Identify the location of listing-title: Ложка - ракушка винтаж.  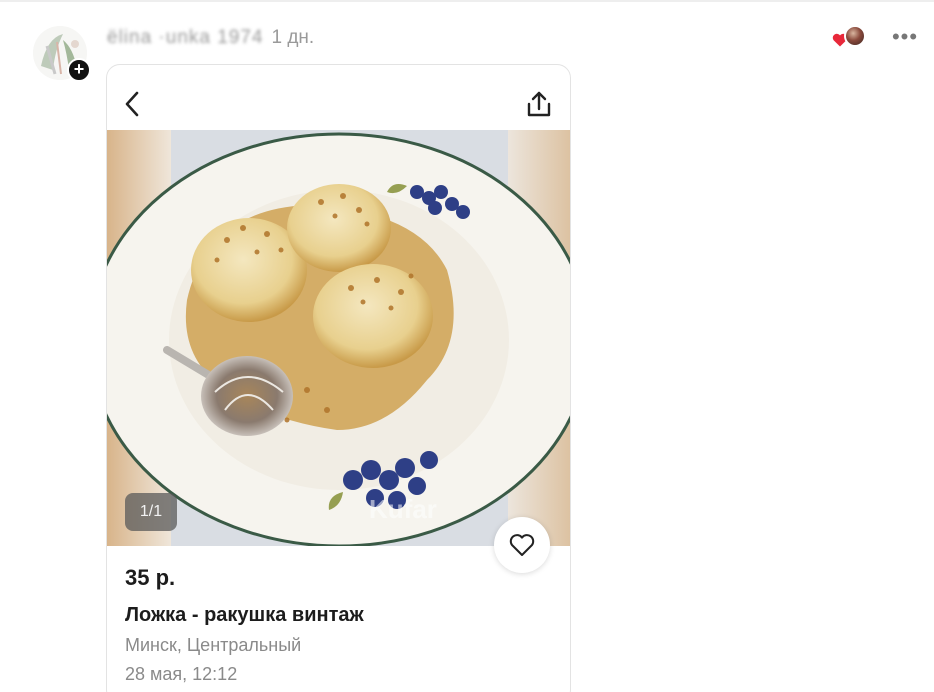
(244, 615).